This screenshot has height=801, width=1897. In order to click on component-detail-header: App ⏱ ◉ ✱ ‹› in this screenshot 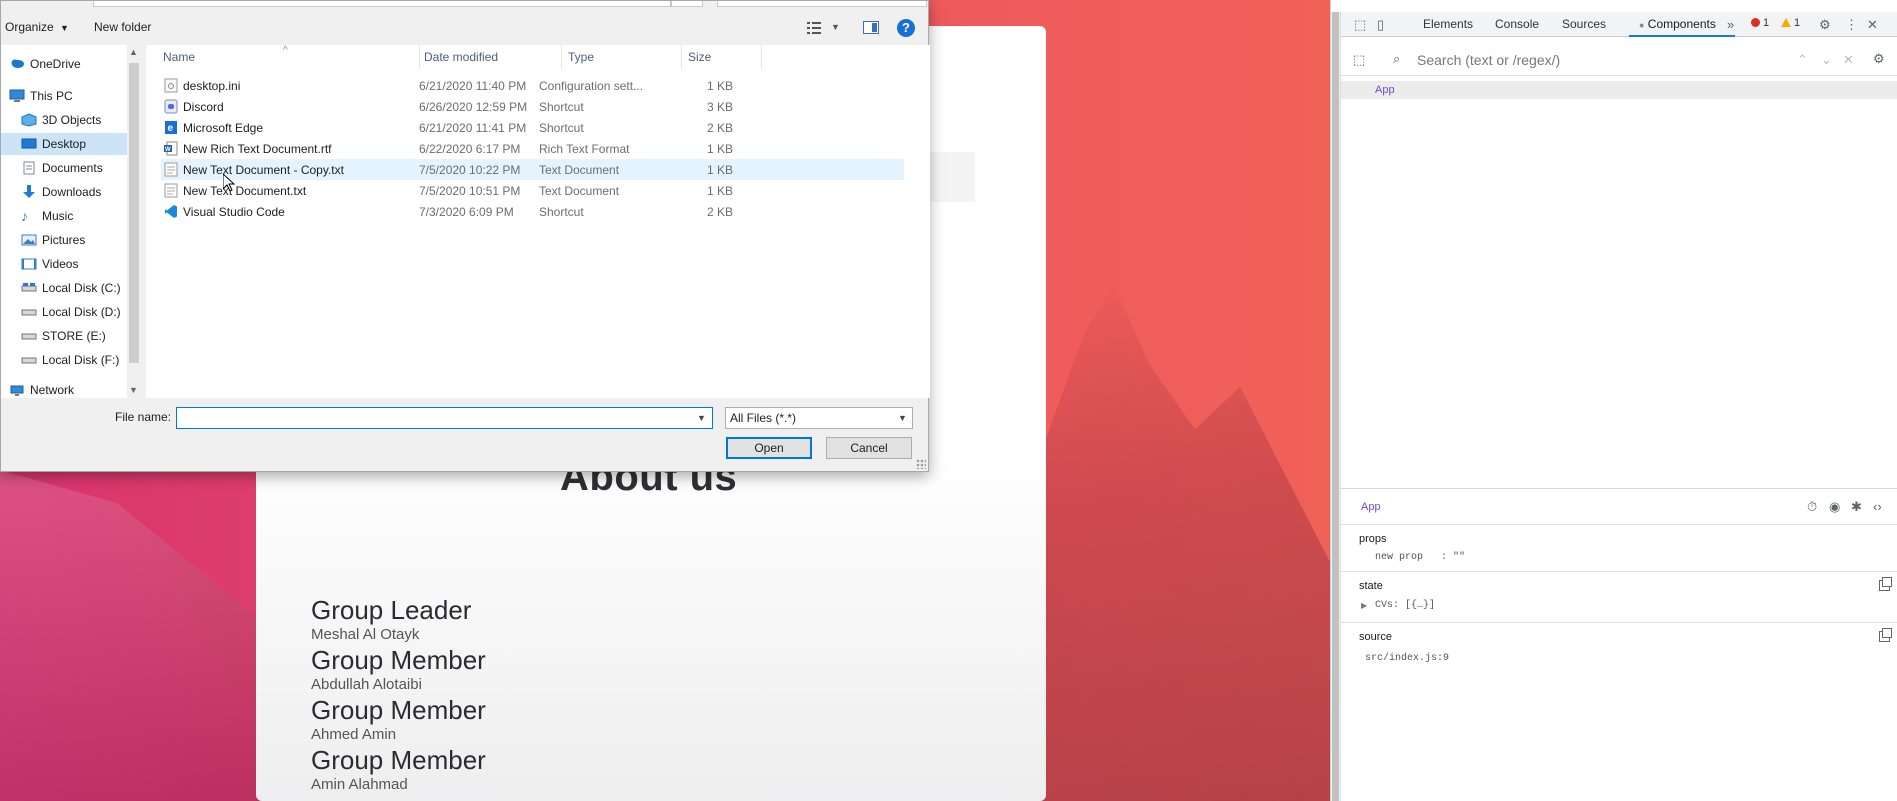, I will do `click(1619, 507)`.